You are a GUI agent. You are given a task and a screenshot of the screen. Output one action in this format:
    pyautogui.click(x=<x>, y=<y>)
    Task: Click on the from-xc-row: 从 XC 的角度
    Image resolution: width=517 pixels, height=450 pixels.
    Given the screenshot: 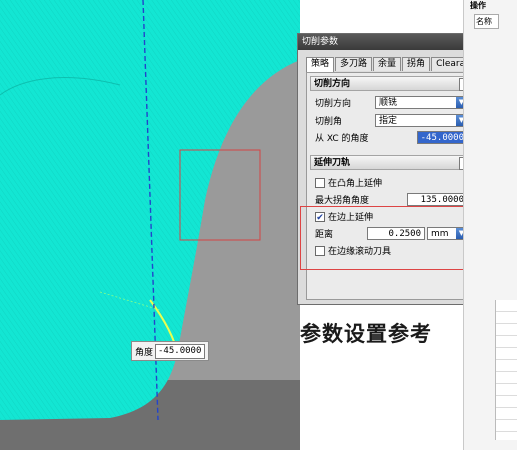 What is the action you would take?
    pyautogui.click(x=342, y=137)
    